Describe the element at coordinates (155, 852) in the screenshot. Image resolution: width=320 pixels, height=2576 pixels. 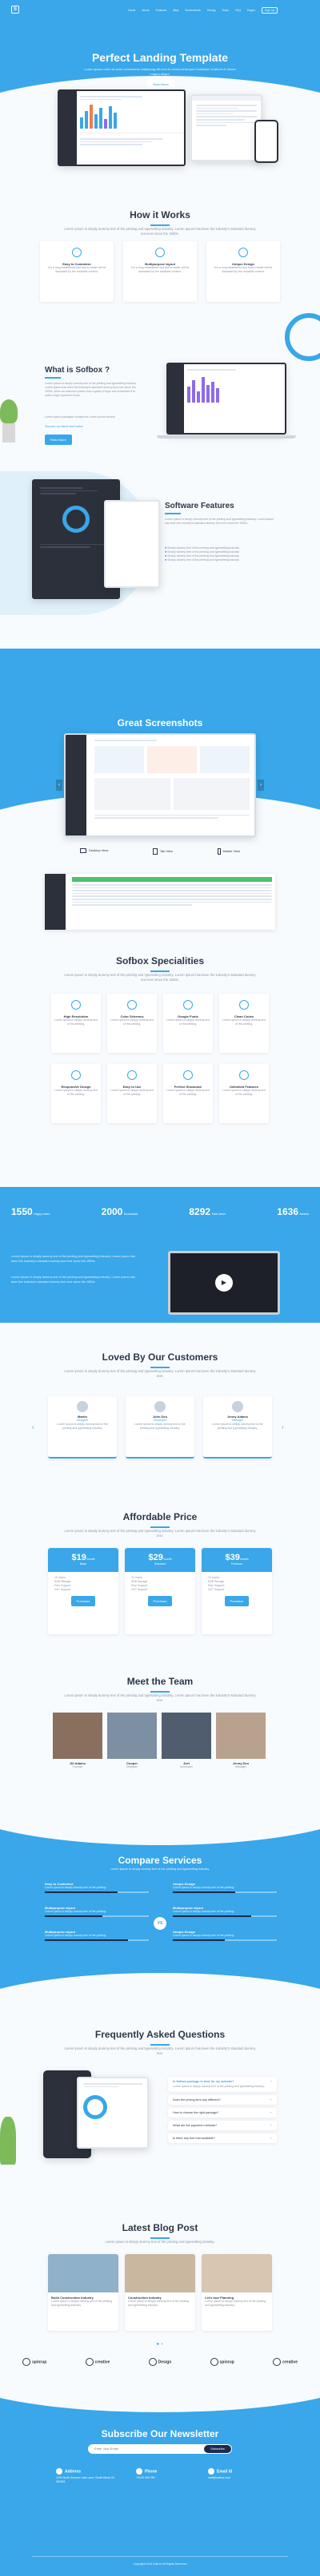
I see `tablet-icon` at that location.